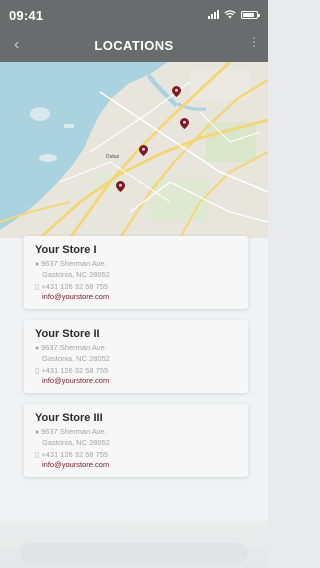 The image size is (320, 568). Describe the element at coordinates (26, 15) in the screenshot. I see `status-time: 09:41` at that location.